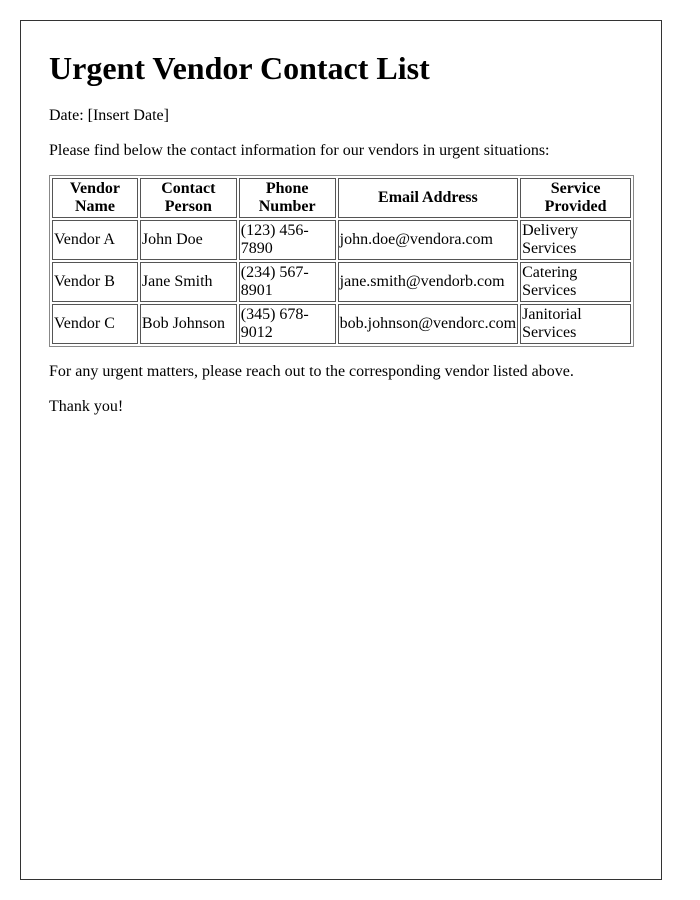 The height and width of the screenshot is (900, 700). I want to click on email-address-cell: bob.johnson@vendorc.com, so click(428, 324).